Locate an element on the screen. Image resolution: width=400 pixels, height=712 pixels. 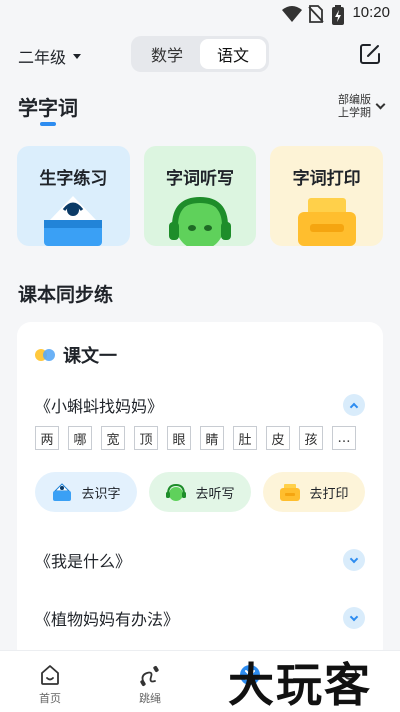
tool-card-dictation: 字词听写 is located at coordinates (200, 196).